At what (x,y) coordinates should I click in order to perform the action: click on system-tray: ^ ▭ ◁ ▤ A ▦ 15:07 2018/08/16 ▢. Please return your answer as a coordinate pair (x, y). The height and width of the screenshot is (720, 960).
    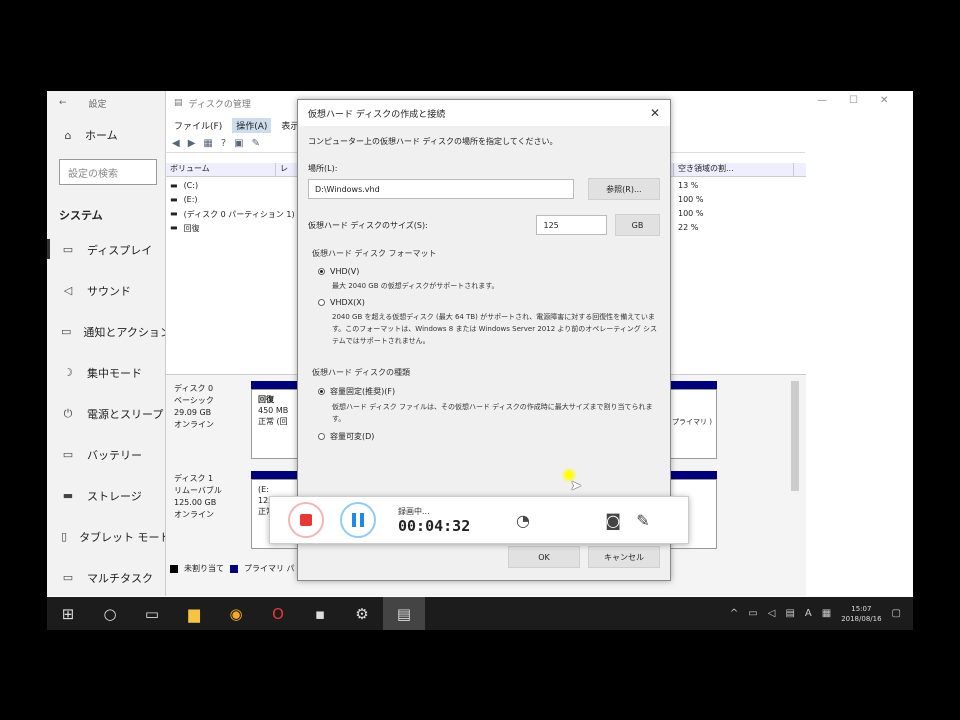
    Looking at the image, I should click on (821, 613).